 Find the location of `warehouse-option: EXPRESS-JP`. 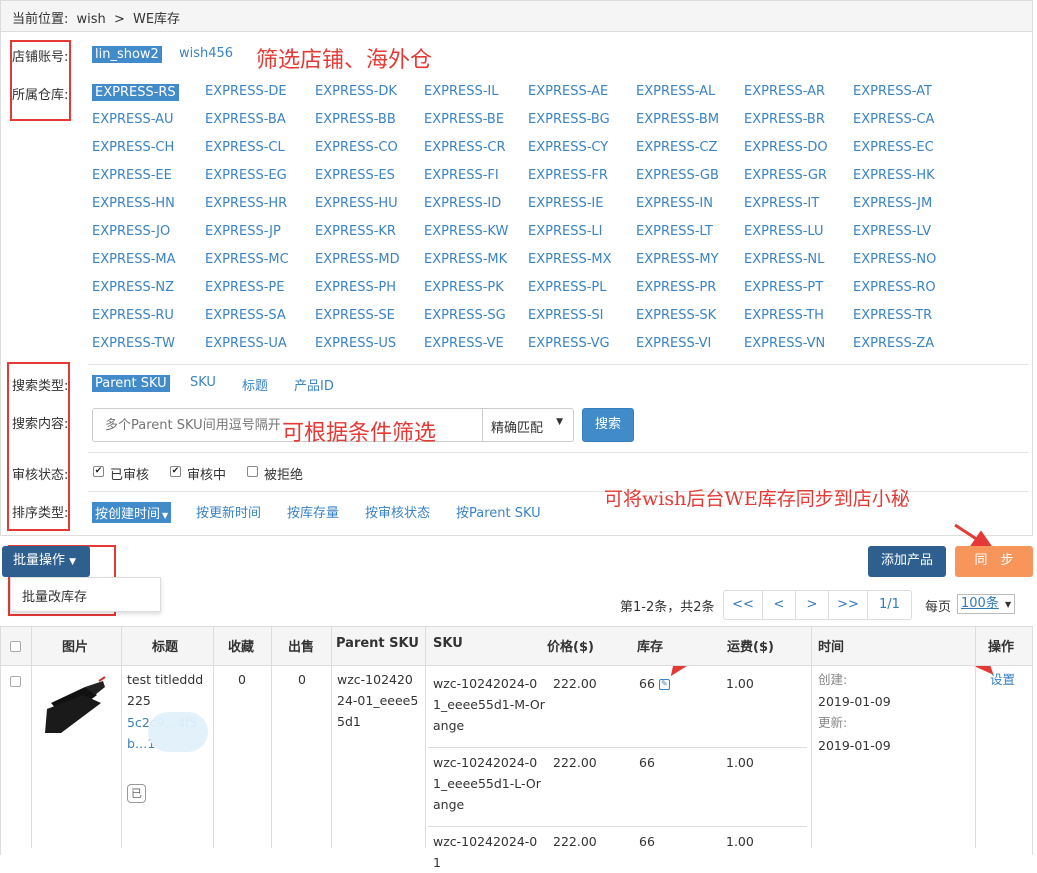

warehouse-option: EXPRESS-JP is located at coordinates (243, 231).